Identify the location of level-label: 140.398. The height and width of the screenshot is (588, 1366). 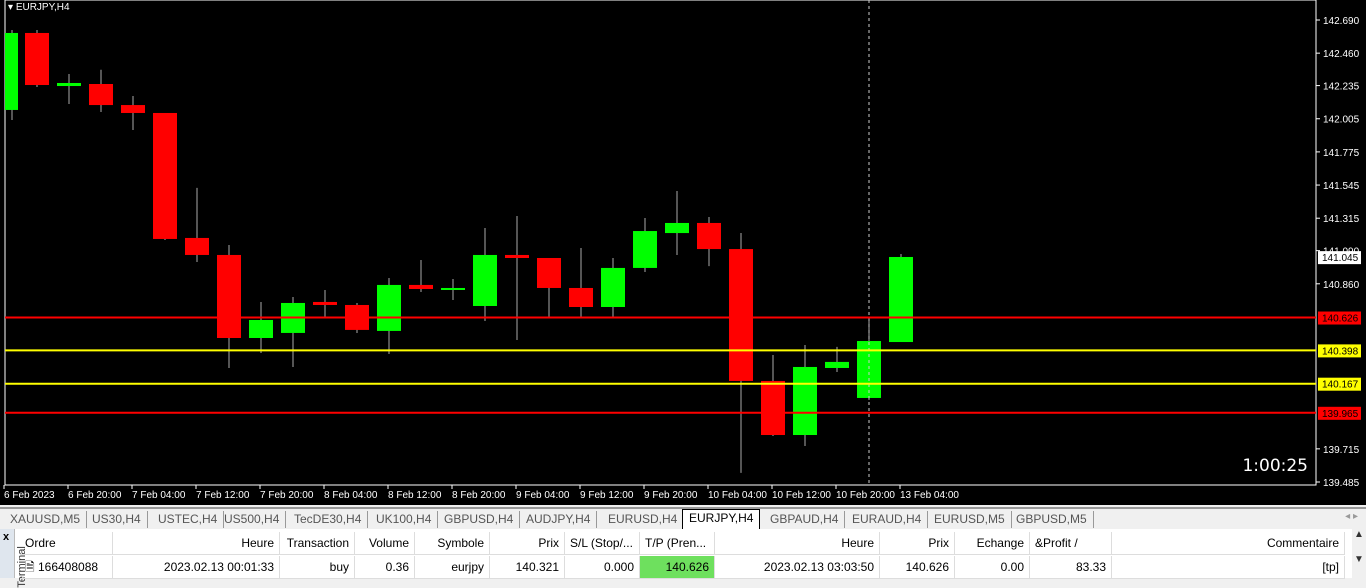
(1340, 351).